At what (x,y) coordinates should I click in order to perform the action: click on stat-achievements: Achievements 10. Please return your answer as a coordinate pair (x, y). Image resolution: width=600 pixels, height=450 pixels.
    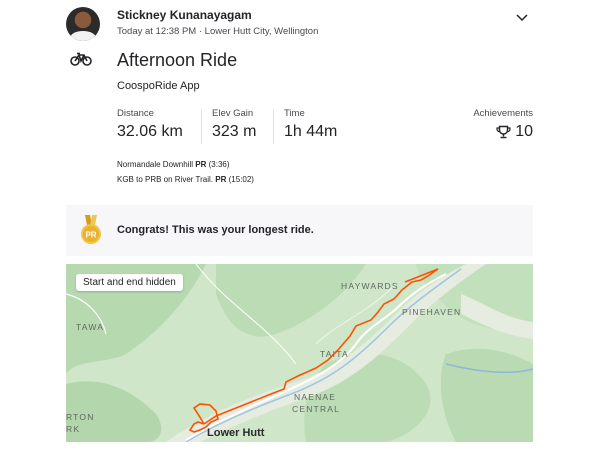
    Looking at the image, I should click on (503, 124).